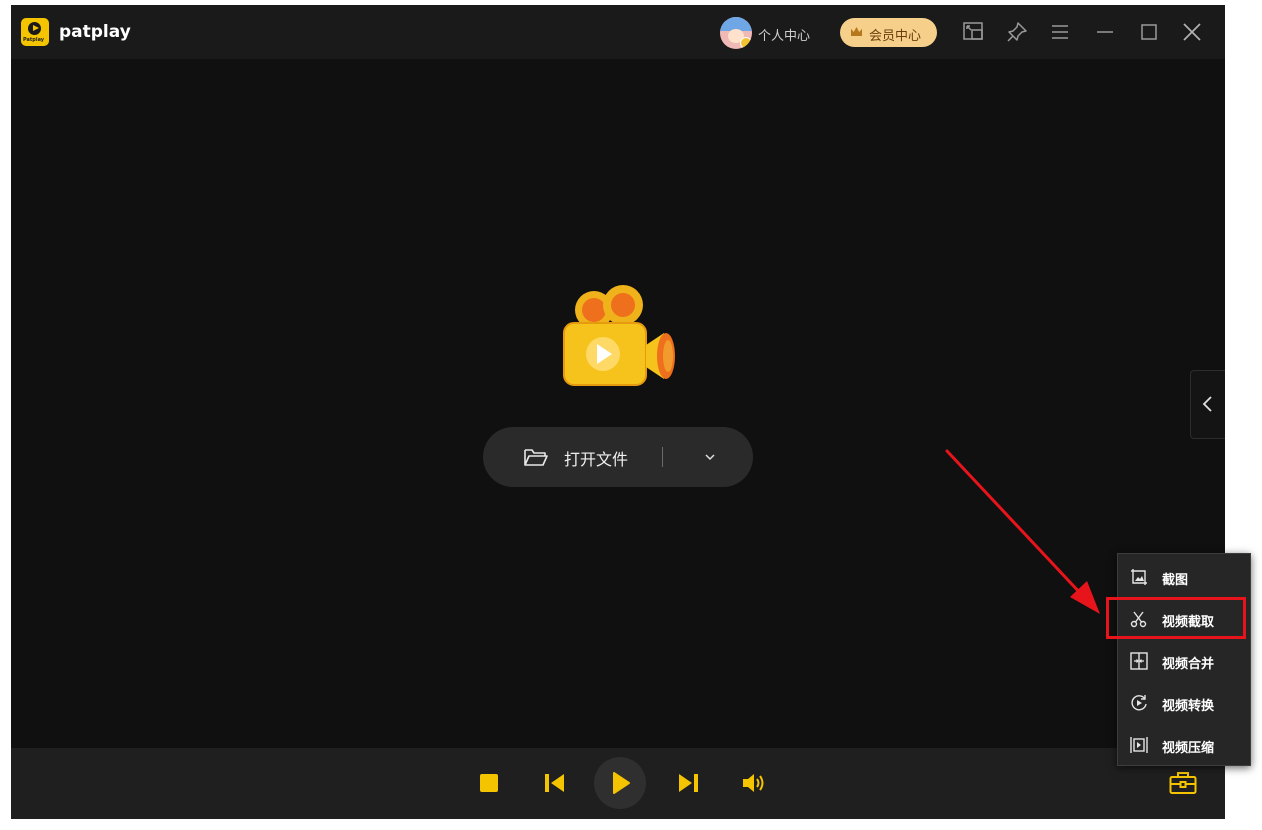 The width and height of the screenshot is (1262, 830). I want to click on crown-icon, so click(856, 31).